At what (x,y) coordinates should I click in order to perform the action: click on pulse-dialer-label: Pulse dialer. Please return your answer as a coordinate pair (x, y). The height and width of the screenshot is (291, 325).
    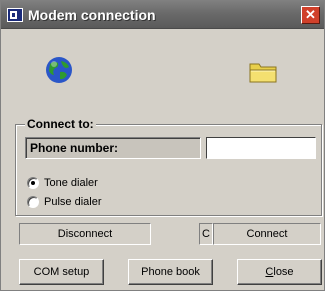
    Looking at the image, I should click on (73, 202).